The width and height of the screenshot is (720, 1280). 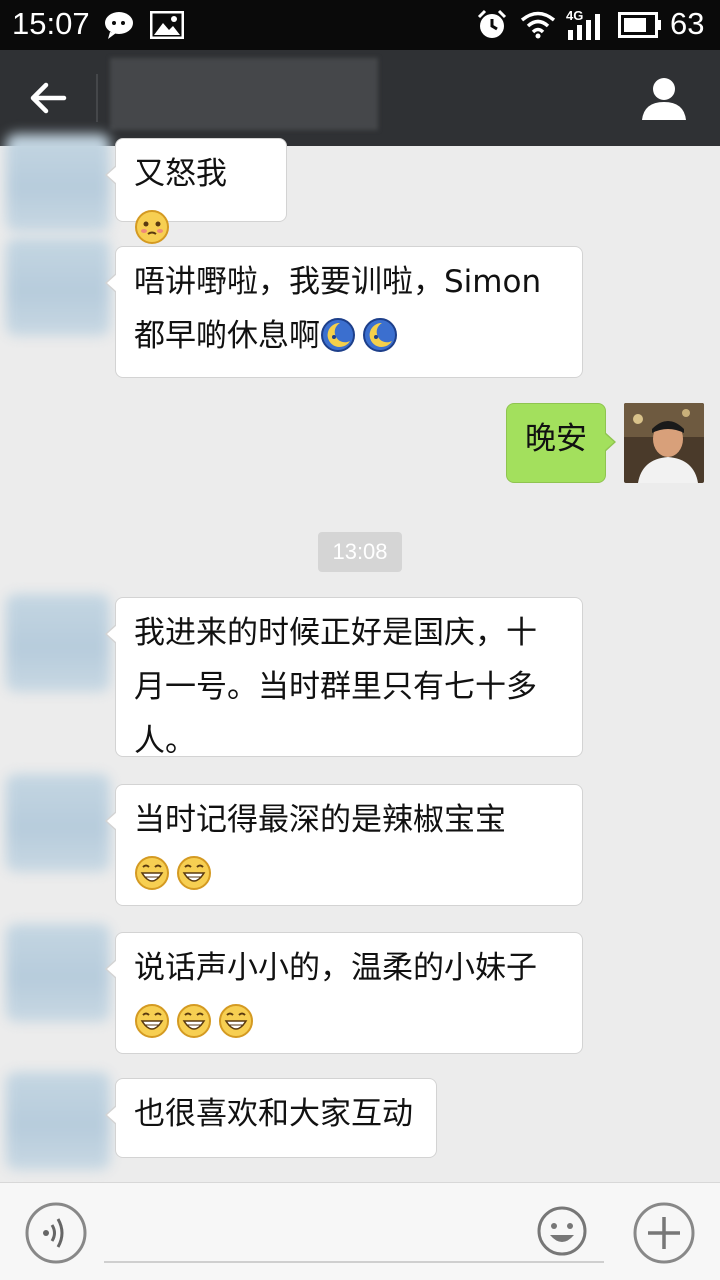 I want to click on status-bar: 15:07 4G 63, so click(x=360, y=25).